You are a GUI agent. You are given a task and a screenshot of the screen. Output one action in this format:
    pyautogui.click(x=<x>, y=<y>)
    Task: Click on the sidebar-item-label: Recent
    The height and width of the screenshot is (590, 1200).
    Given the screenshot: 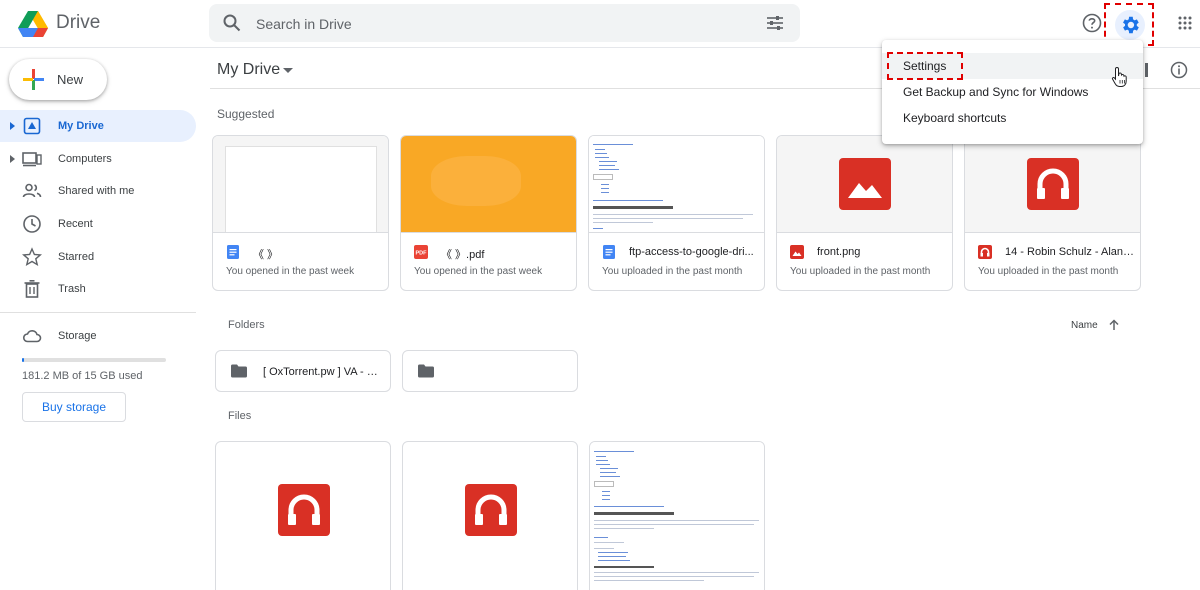 What is the action you would take?
    pyautogui.click(x=75, y=224)
    